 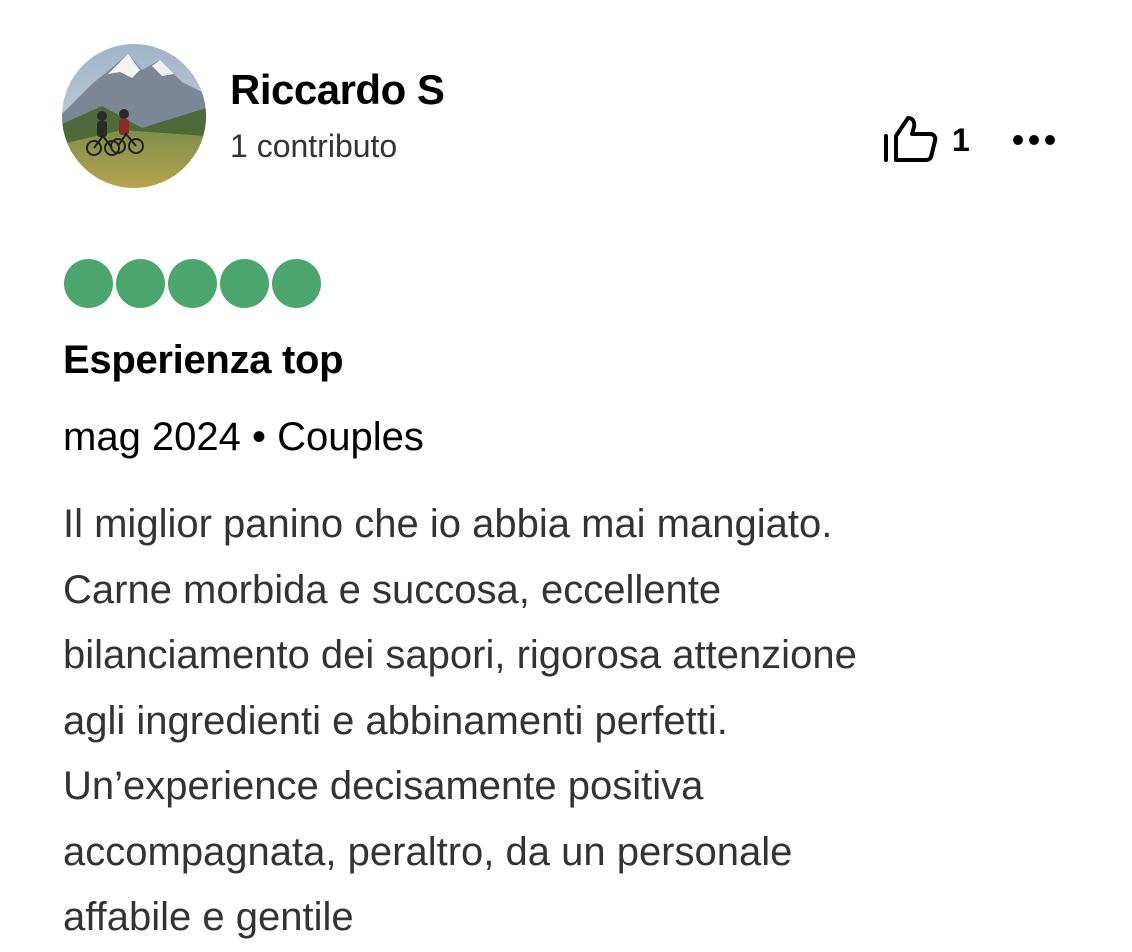 I want to click on helpful-count: 1, so click(x=961, y=140).